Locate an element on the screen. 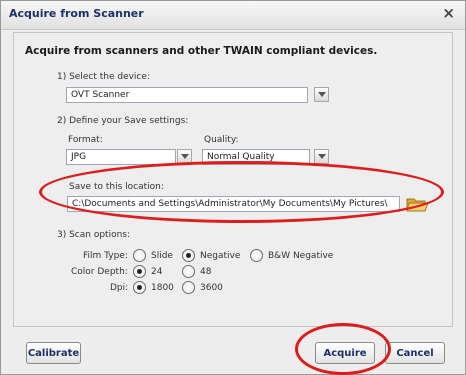 This screenshot has width=466, height=375. color-depth-24-label: 24 is located at coordinates (157, 272).